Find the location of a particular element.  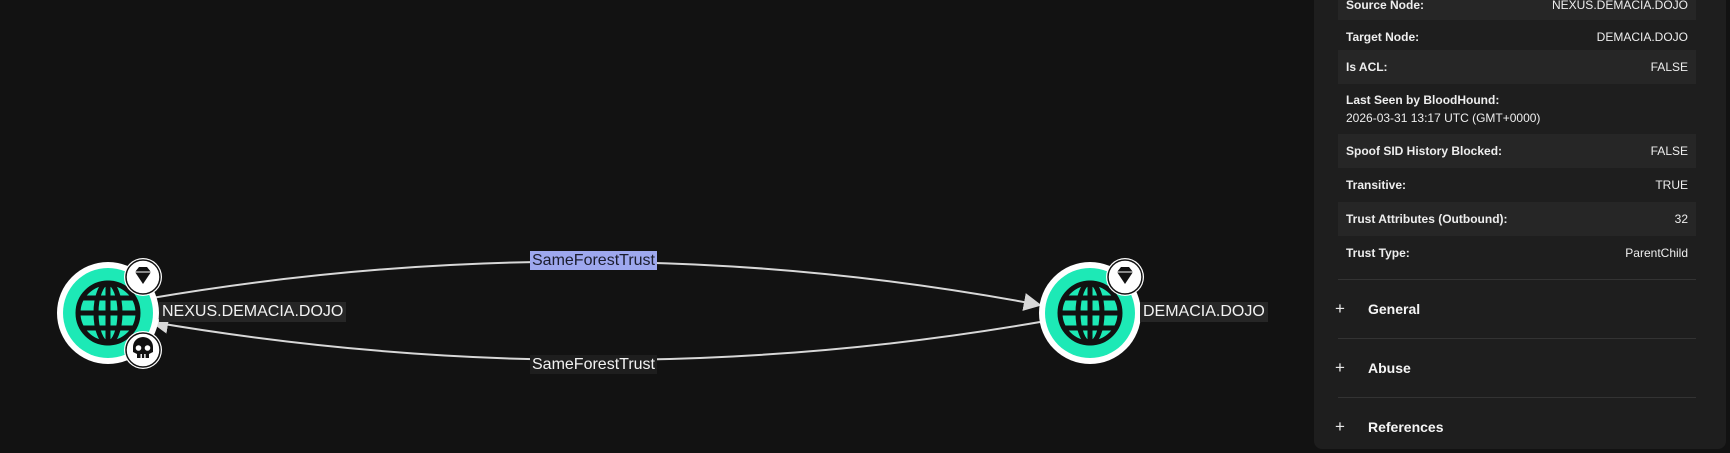

prop-value: 32 is located at coordinates (1681, 219).